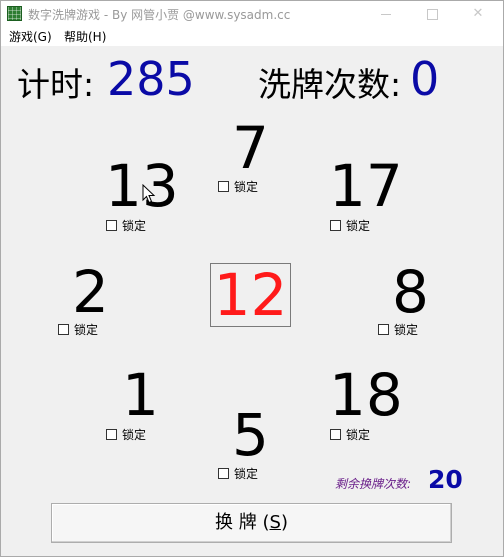 Image resolution: width=504 pixels, height=557 pixels. What do you see at coordinates (358, 435) in the screenshot?
I see `card-lower-right-lock-label: 锁定` at bounding box center [358, 435].